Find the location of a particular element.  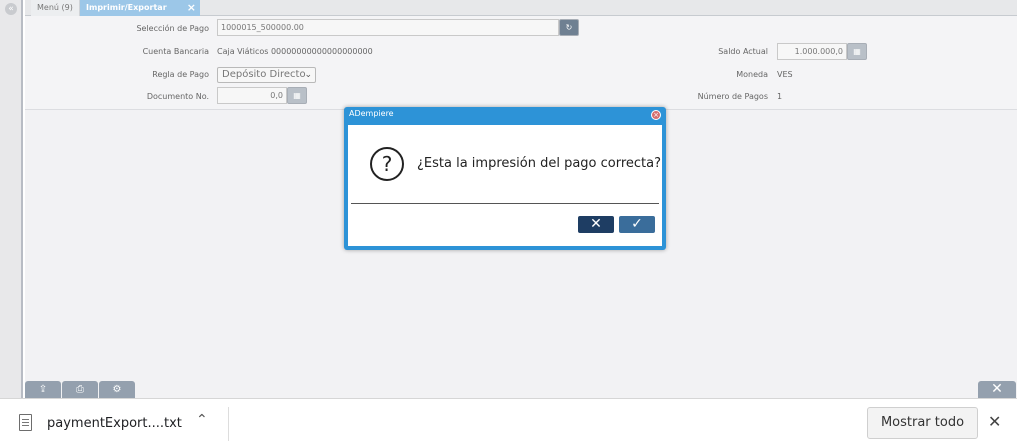

payment-count-label: Número de Pagos is located at coordinates (732, 96).